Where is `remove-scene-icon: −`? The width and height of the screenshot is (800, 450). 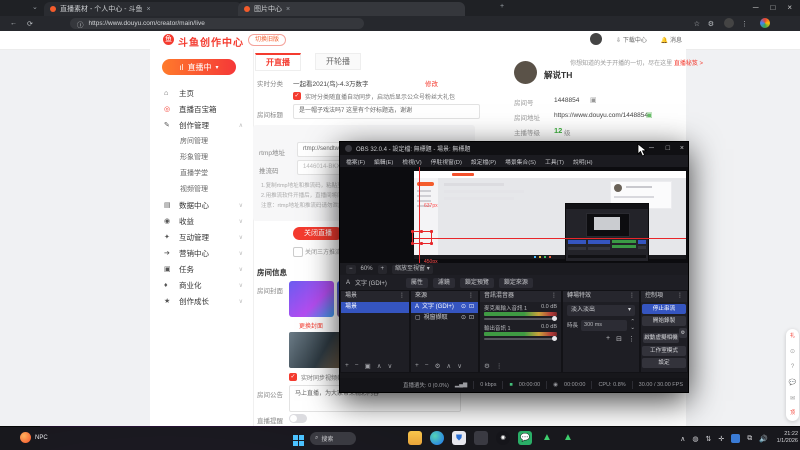 remove-scene-icon: − is located at coordinates (357, 366).